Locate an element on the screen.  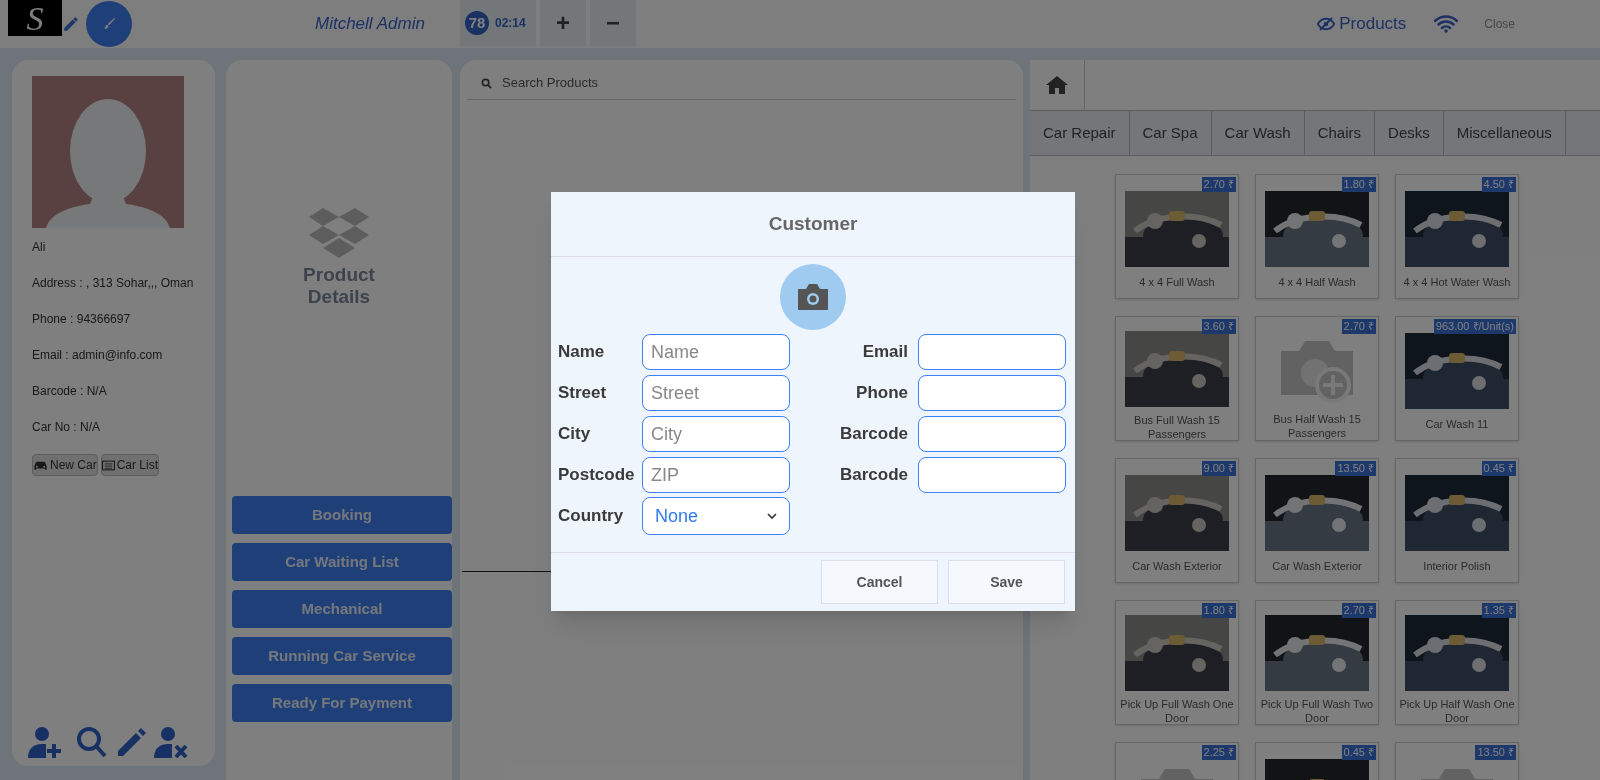
price-badge: 2.25 ₹ is located at coordinates (1218, 752).